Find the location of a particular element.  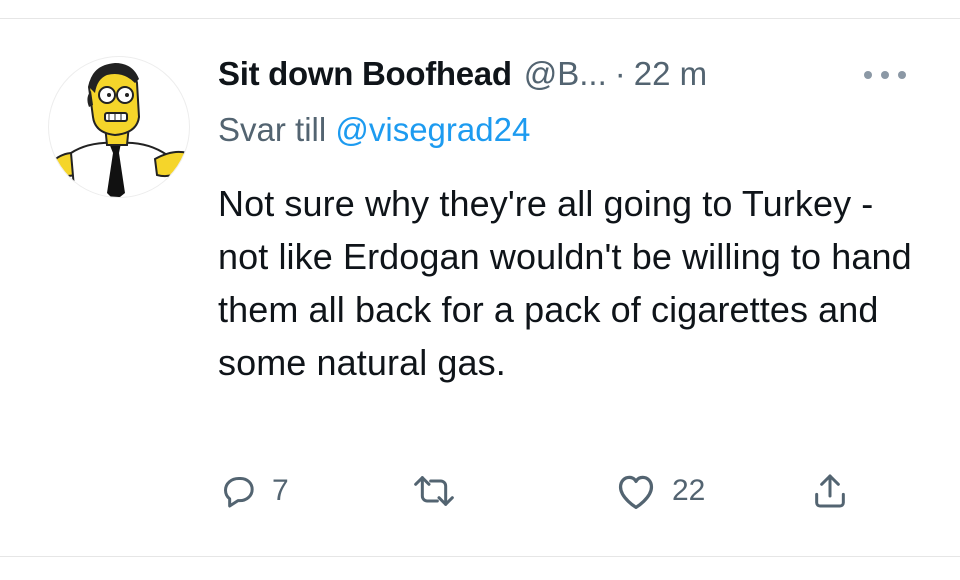

tweet-header: Sit down Boofhead @B... · 22 m is located at coordinates (462, 74).